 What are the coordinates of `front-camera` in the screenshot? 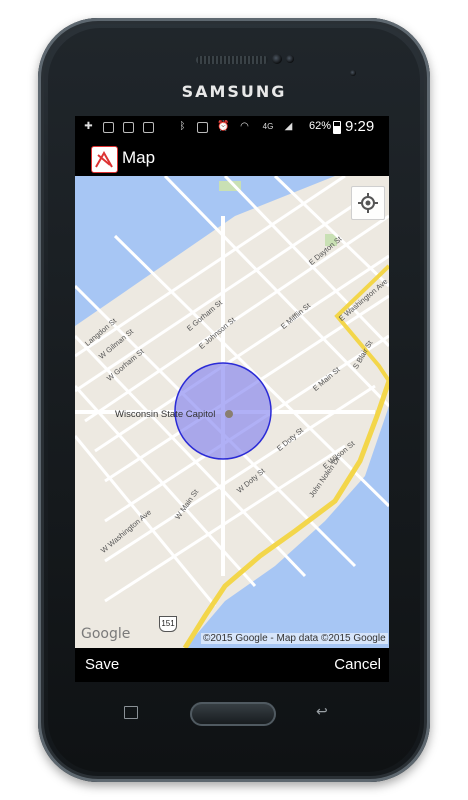 It's located at (277, 59).